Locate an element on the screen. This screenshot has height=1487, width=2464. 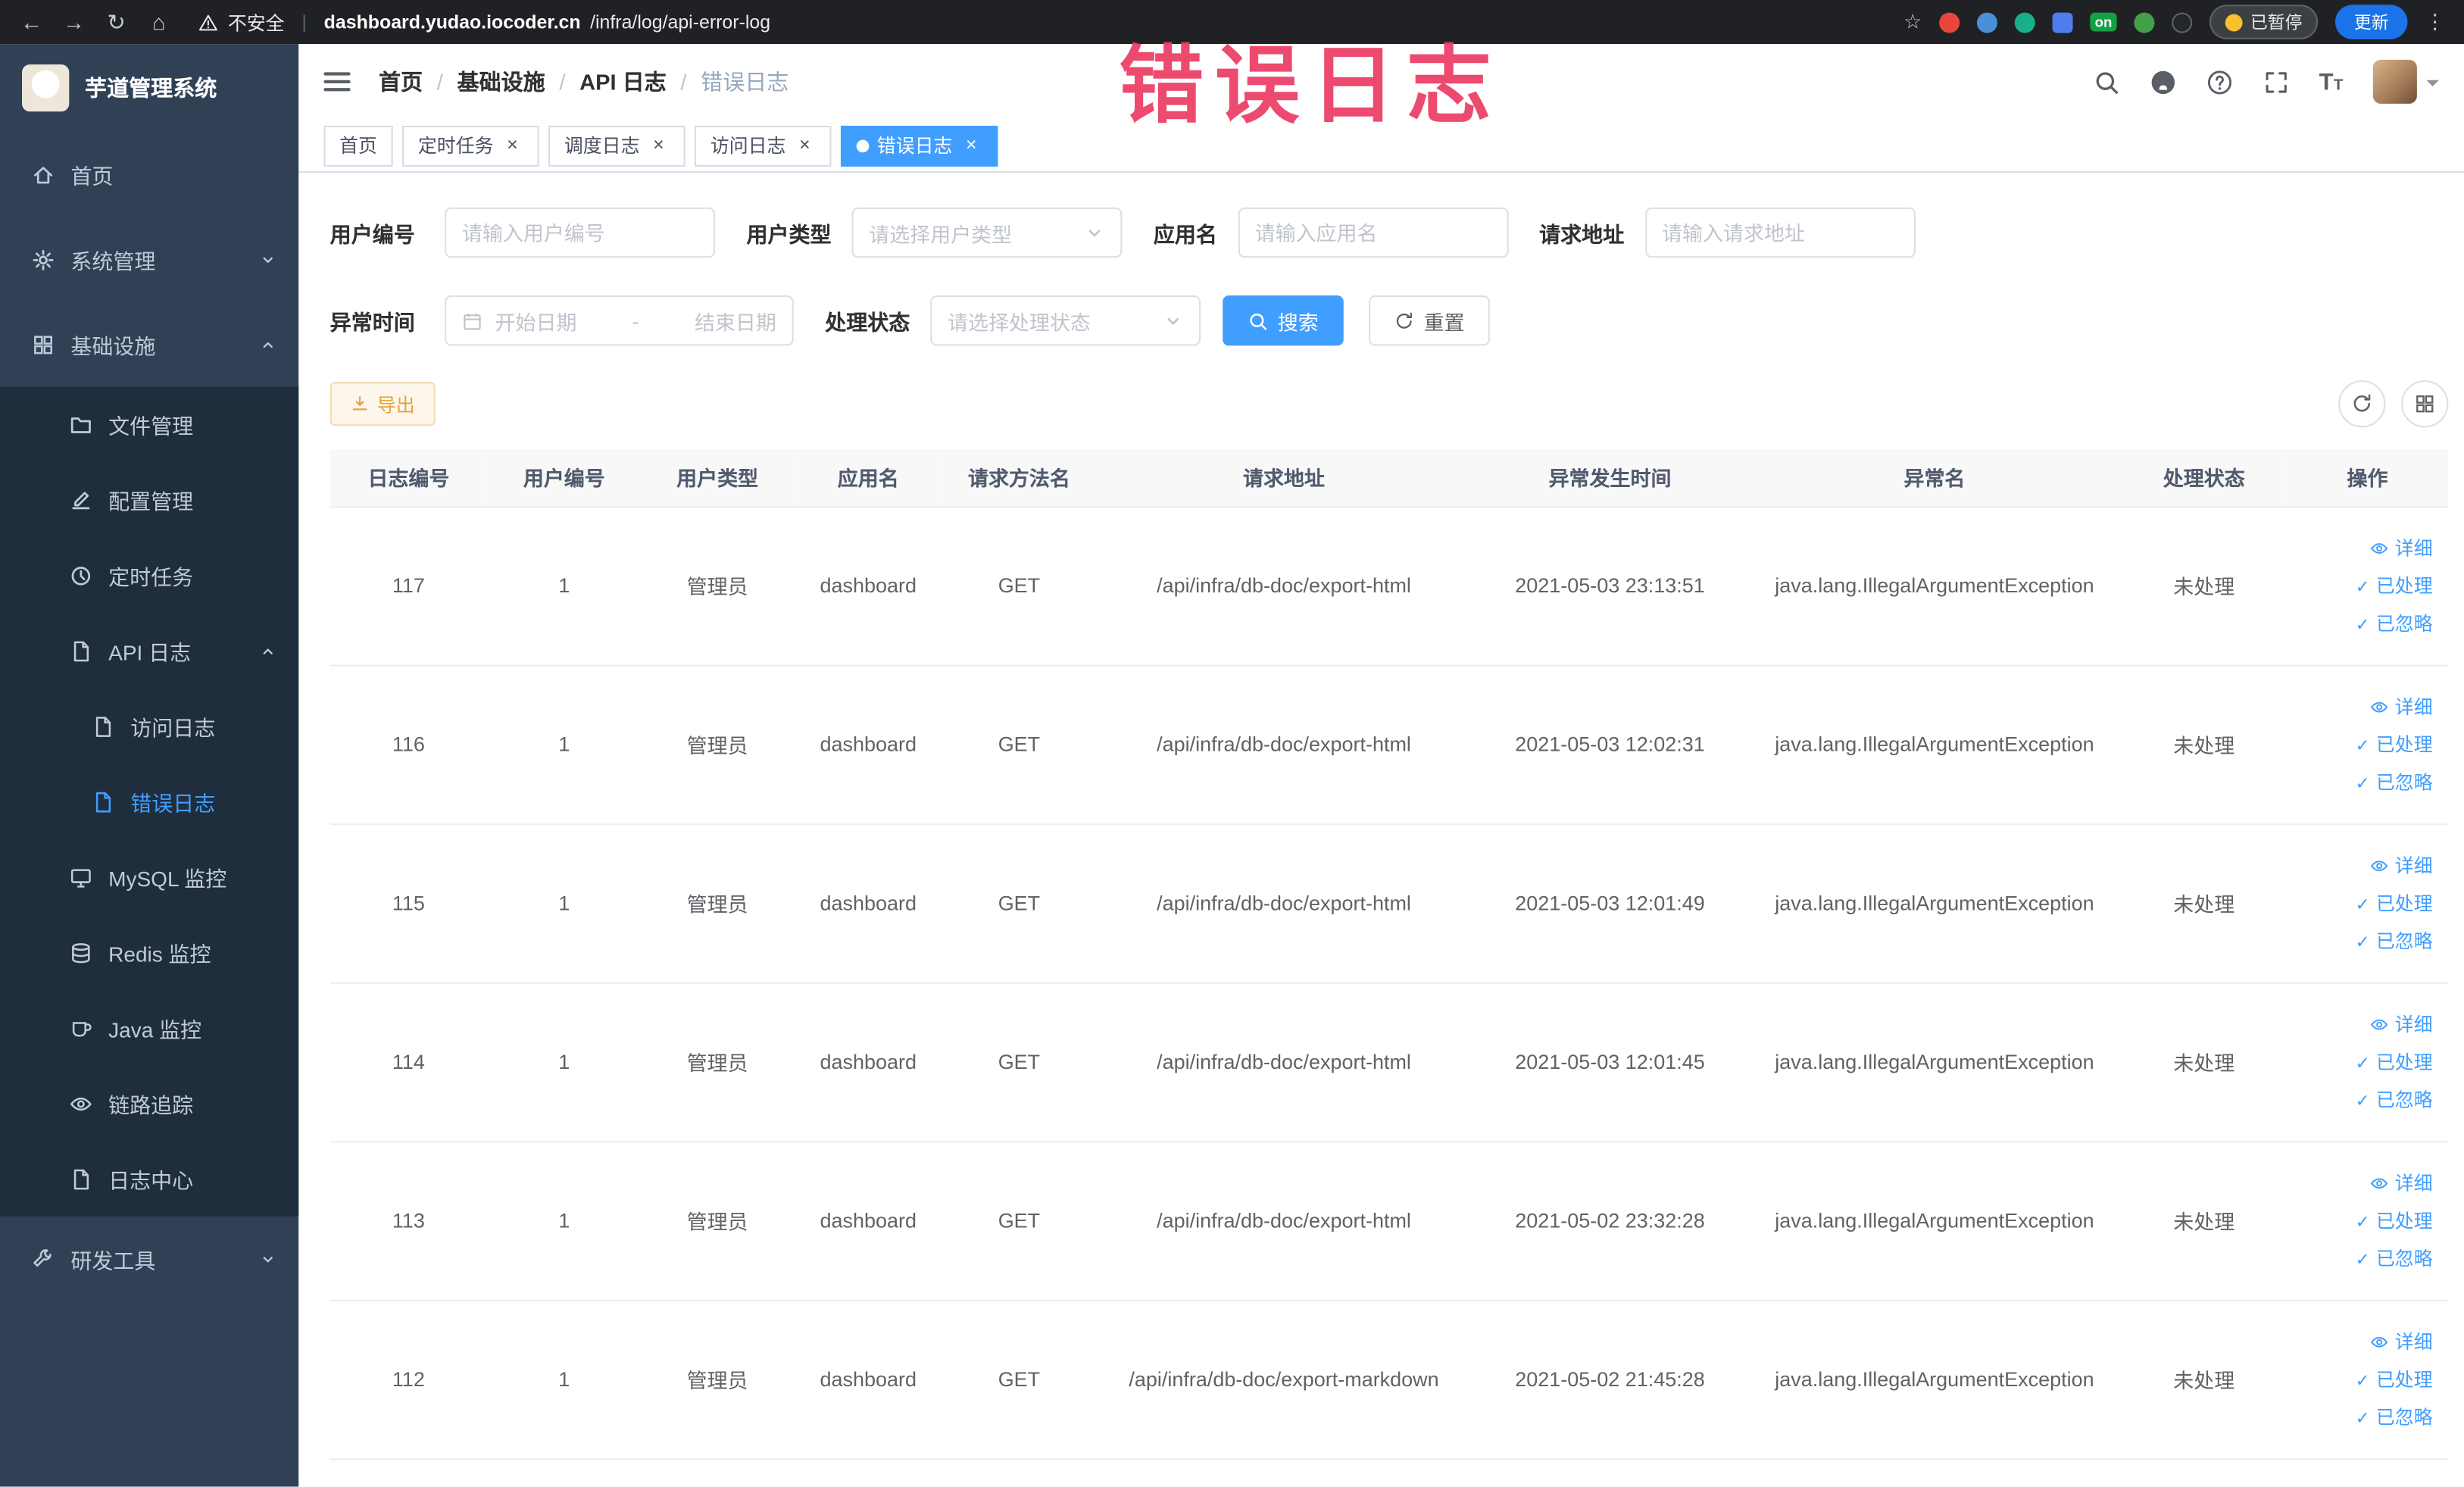
paused-badge: 已暂停 is located at coordinates (2264, 22).